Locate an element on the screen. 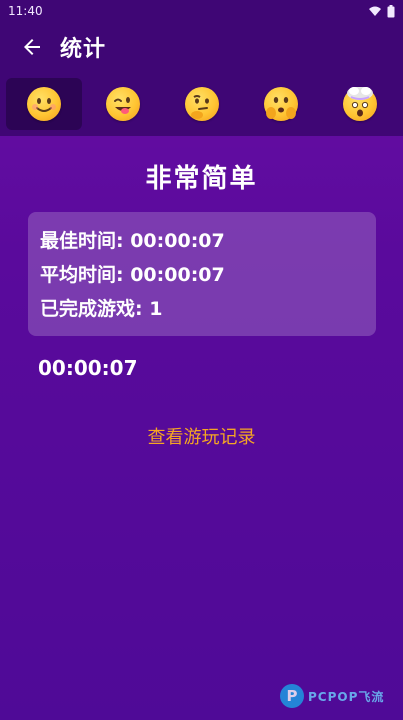 This screenshot has height=720, width=403. tab-hard is located at coordinates (281, 104).